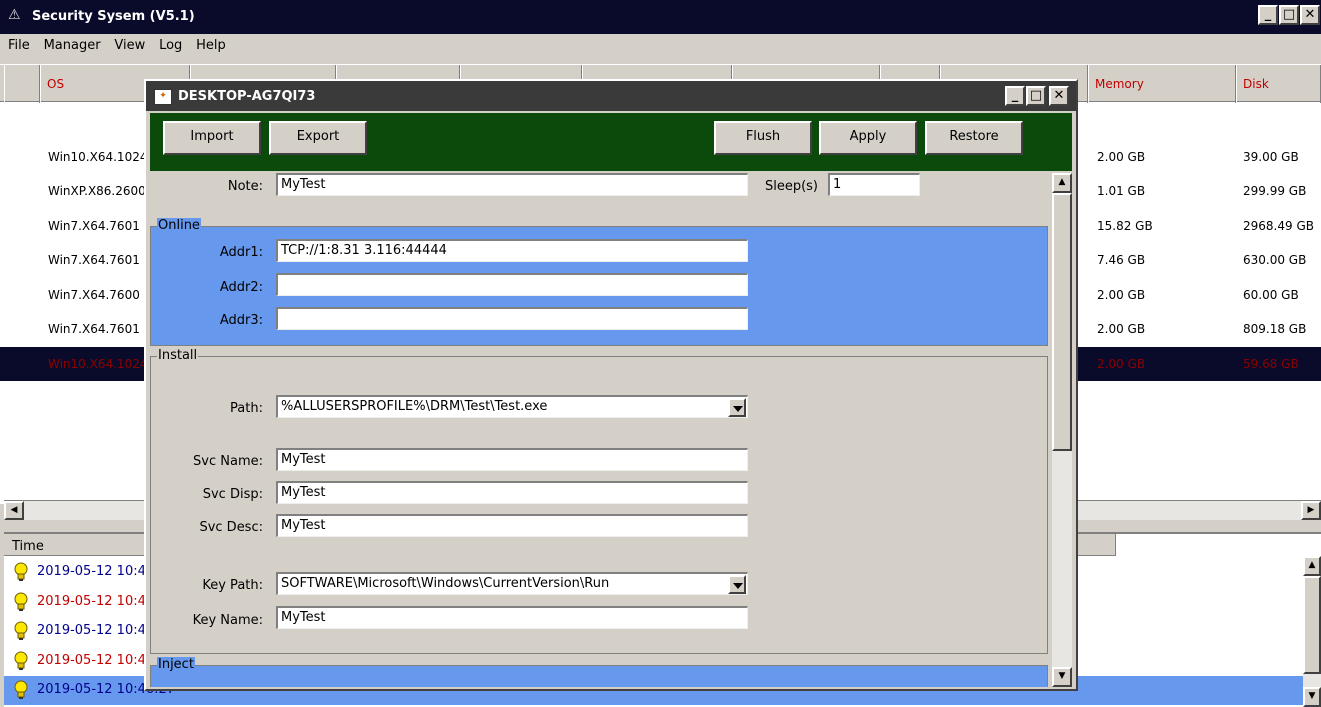 The width and height of the screenshot is (1321, 707). Describe the element at coordinates (868, 138) in the screenshot. I see `apply-button: Apply` at that location.